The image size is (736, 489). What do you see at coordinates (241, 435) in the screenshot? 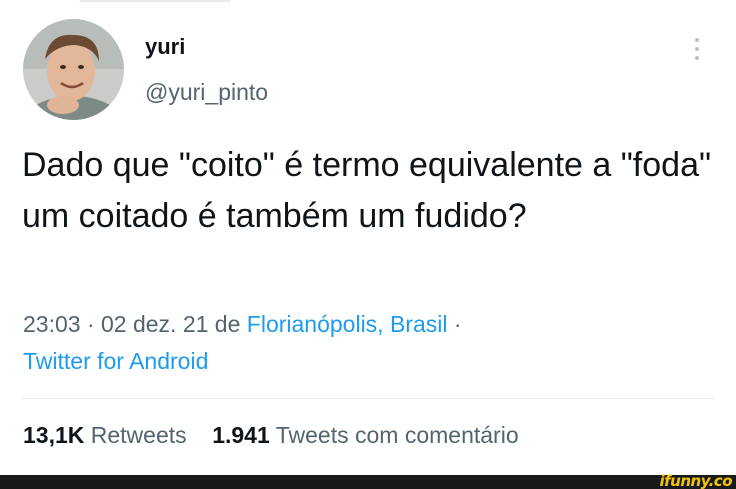
I see `quote-tweets-count: 1.941` at bounding box center [241, 435].